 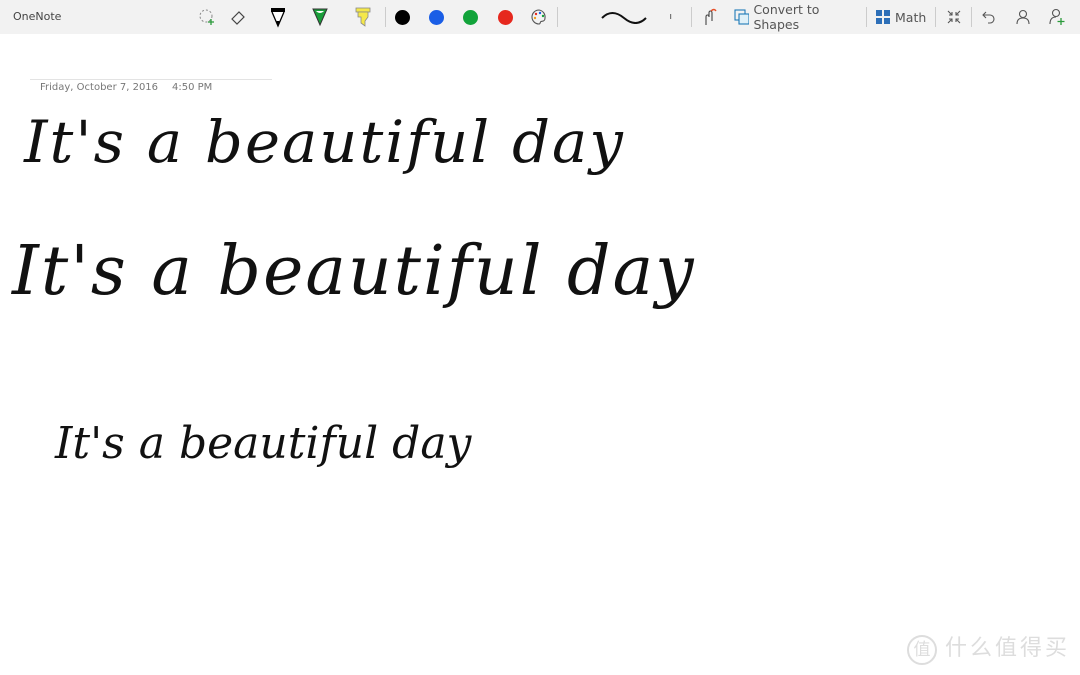 I want to click on touch-drawing-button, so click(x=709, y=17).